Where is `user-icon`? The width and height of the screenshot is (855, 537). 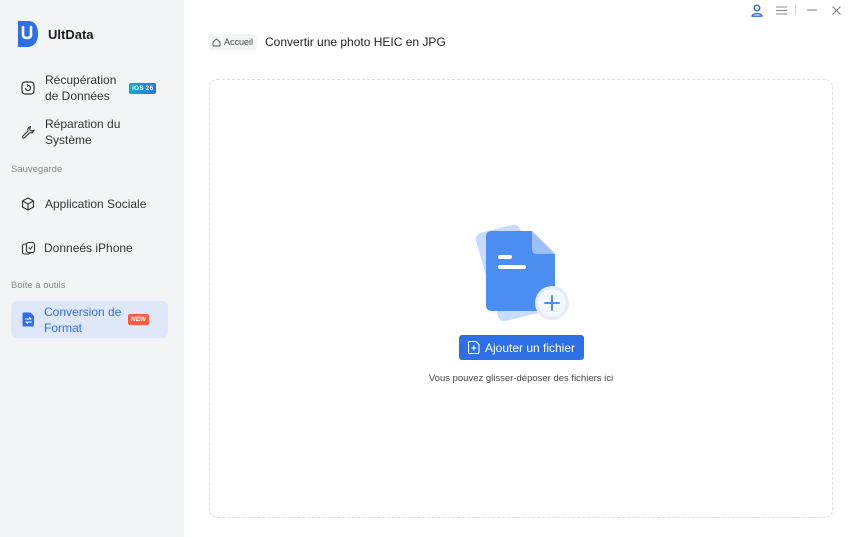 user-icon is located at coordinates (757, 10).